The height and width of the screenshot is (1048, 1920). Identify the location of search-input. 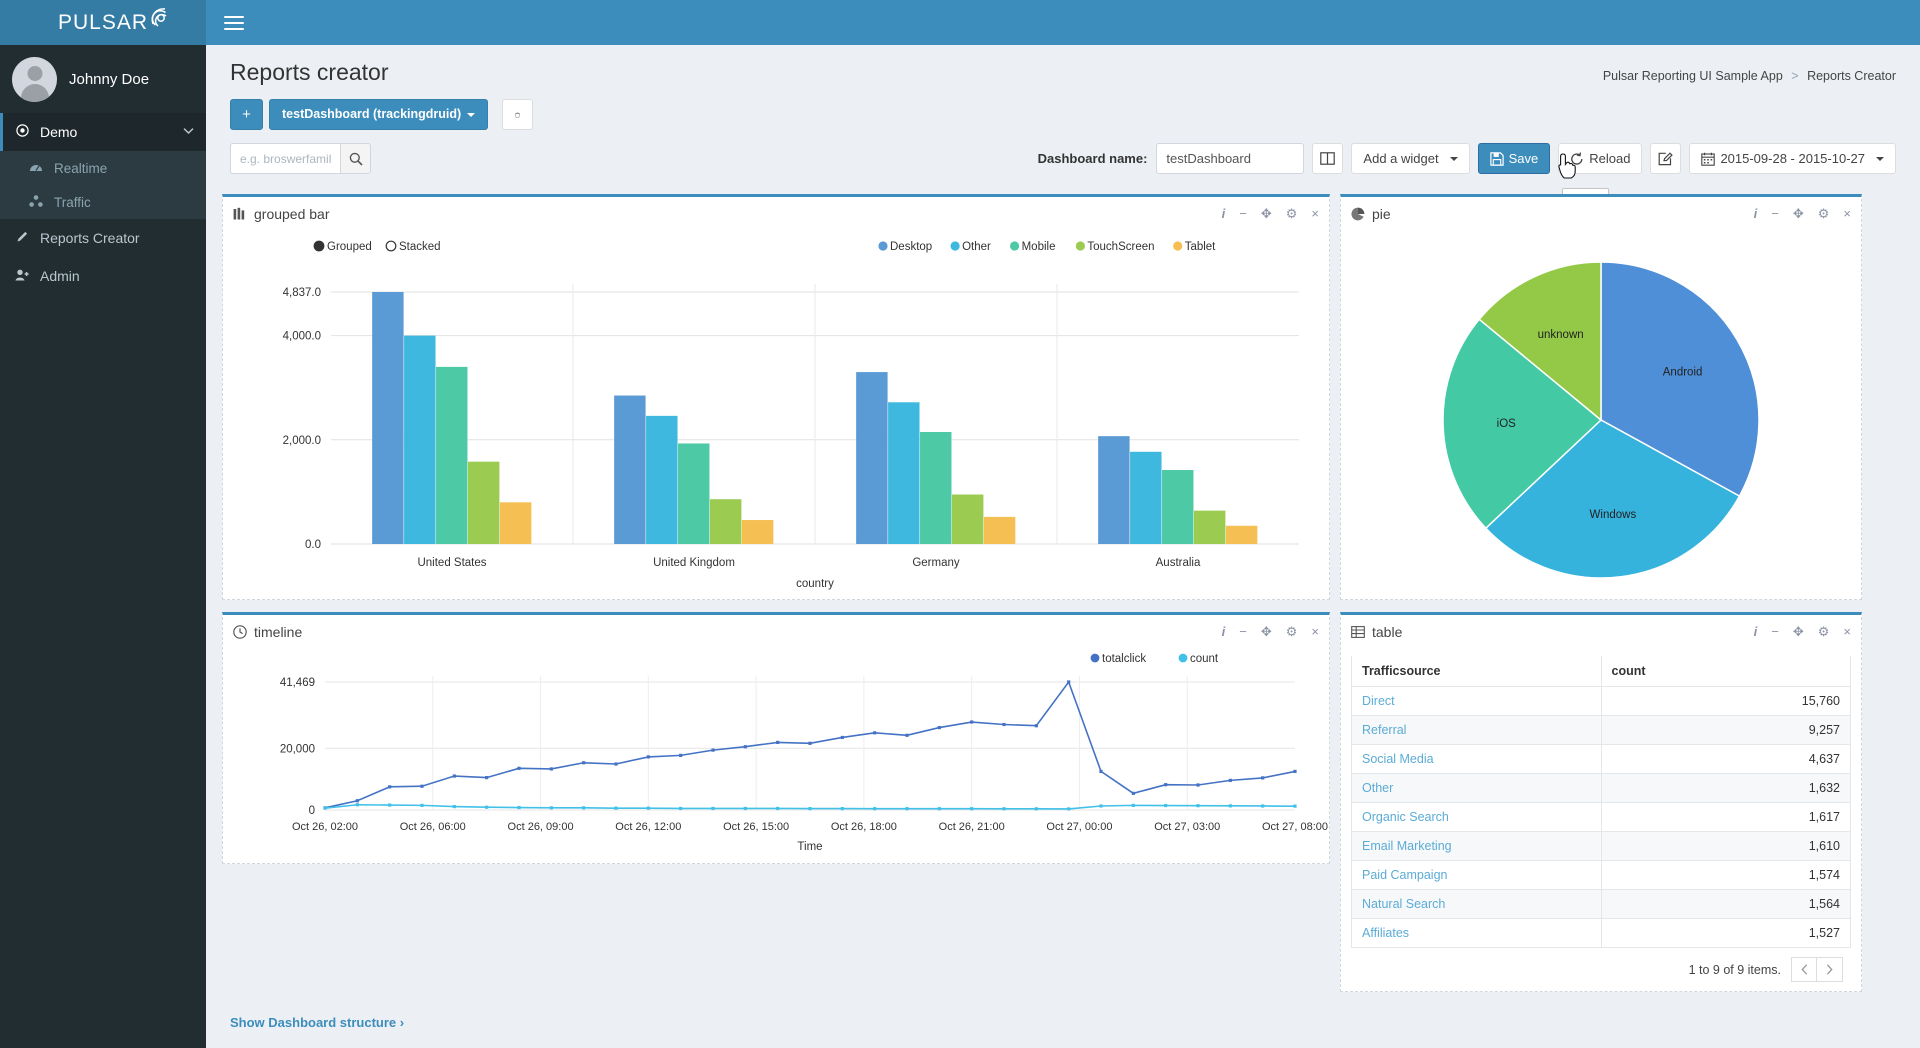
(285, 158).